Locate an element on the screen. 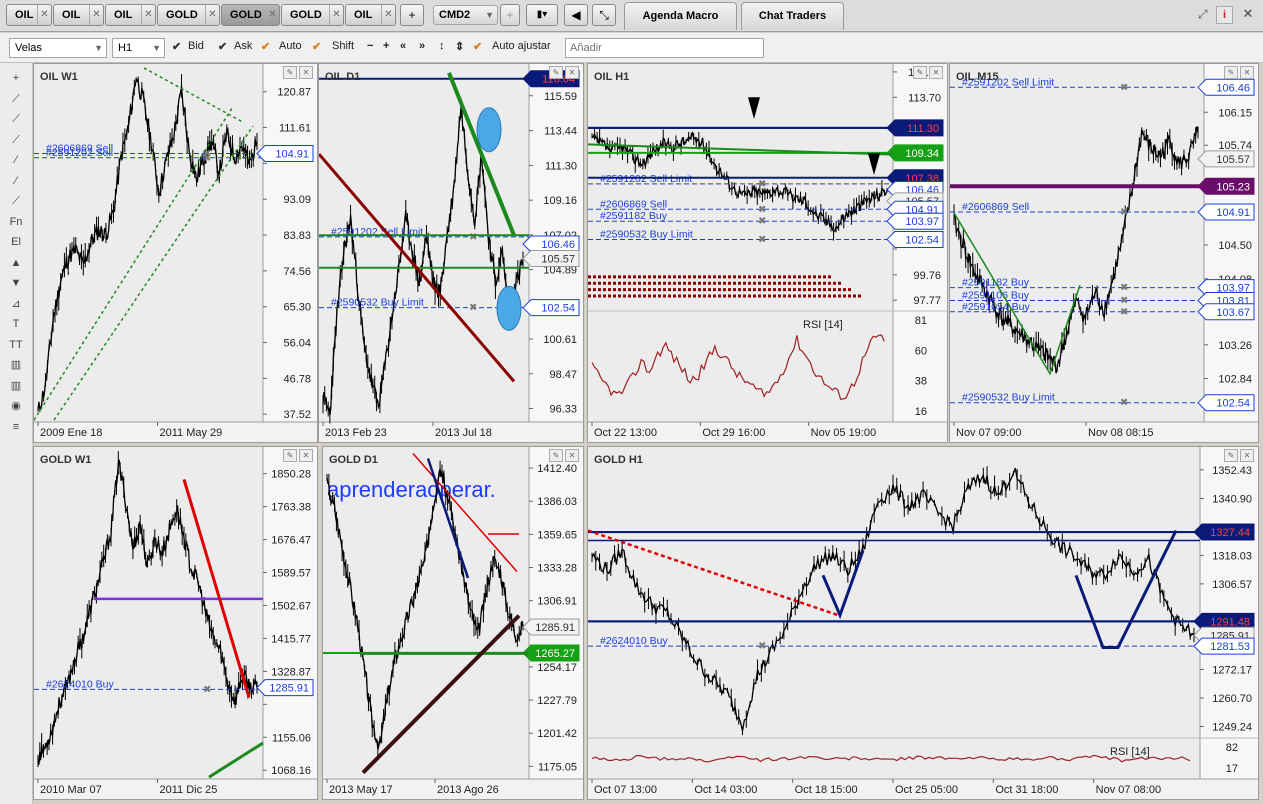 The width and height of the screenshot is (1263, 804). drawing-tool-3-icon: ⟋ is located at coordinates (16, 119).